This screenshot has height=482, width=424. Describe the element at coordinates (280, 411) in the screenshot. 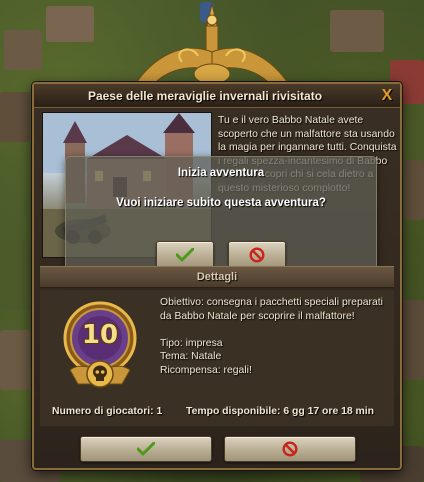

I see `time-available: Tempo disponibile: 6 gg 17 ore 18 min` at that location.